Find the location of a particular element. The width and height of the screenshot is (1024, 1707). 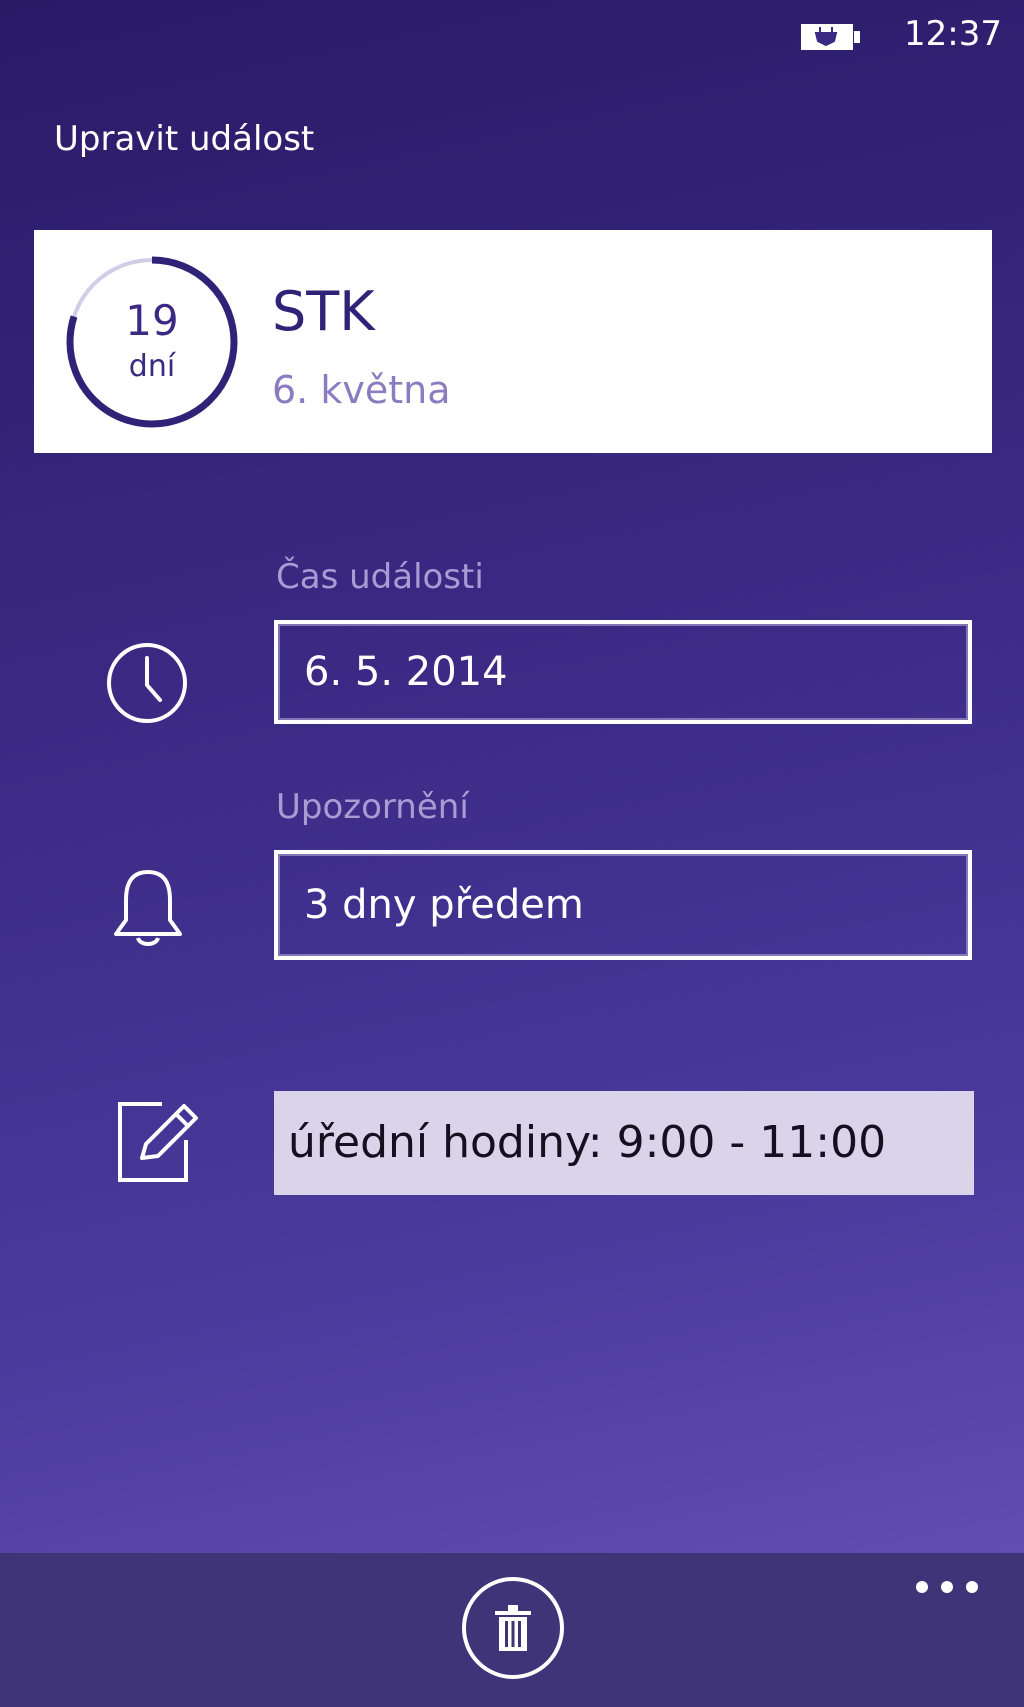

app-bar is located at coordinates (512, 1630).